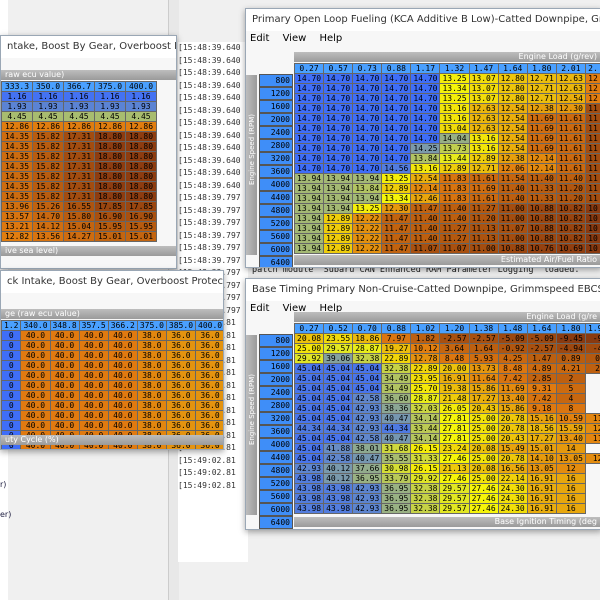  What do you see at coordinates (570, 78) in the screenshot?
I see `table-cell: 12.63` at bounding box center [570, 78].